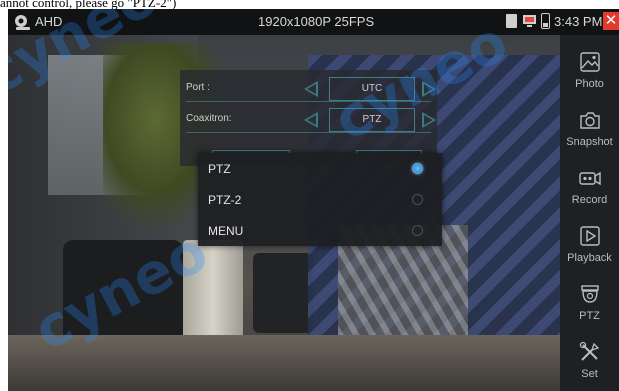 The width and height of the screenshot is (619, 391). Describe the element at coordinates (590, 352) in the screenshot. I see `tools-icon` at that location.